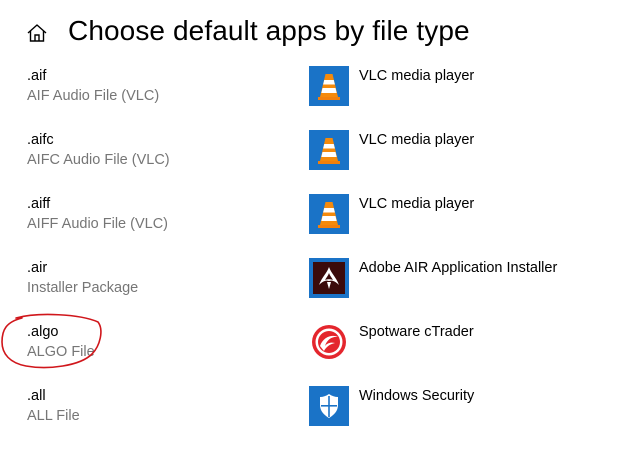 Image resolution: width=621 pixels, height=450 pixels. What do you see at coordinates (53, 416) in the screenshot?
I see `file-description: ALL File` at bounding box center [53, 416].